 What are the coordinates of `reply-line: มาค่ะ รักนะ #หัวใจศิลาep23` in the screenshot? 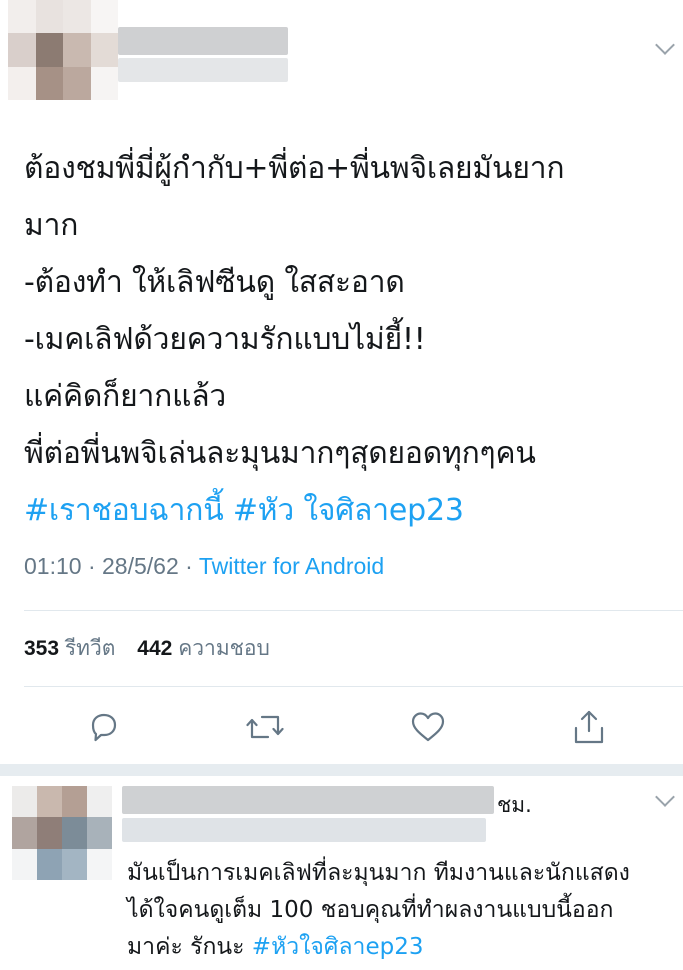 It's located at (402, 947).